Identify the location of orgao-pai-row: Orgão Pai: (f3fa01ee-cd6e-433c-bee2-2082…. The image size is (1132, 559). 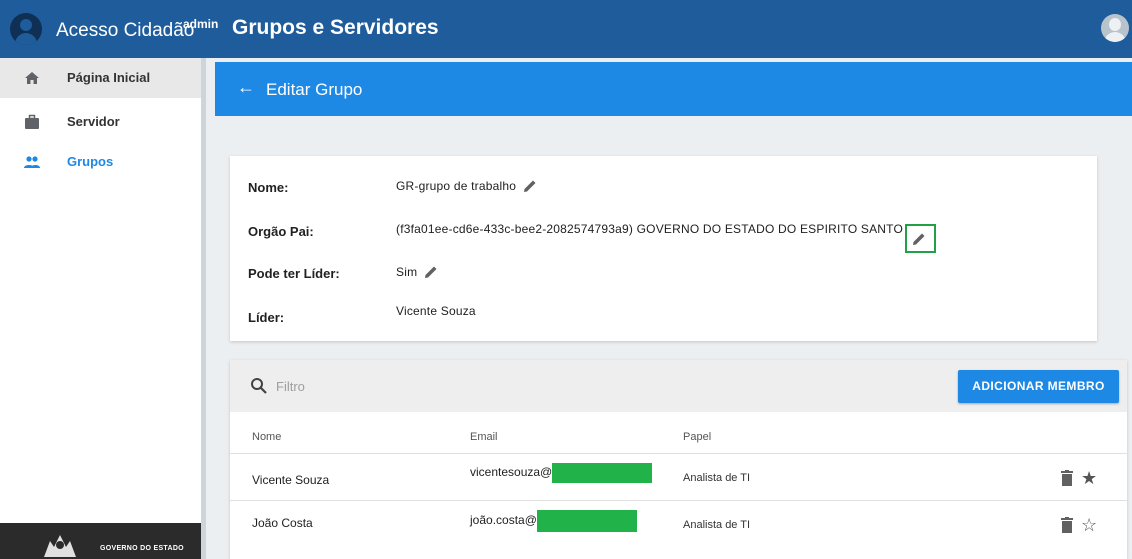
(663, 237).